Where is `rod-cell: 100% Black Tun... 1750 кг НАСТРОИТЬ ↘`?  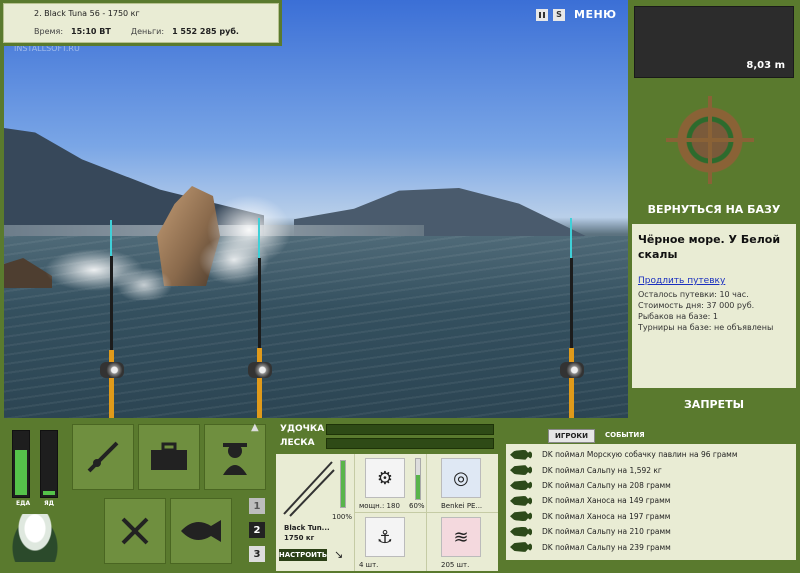 rod-cell: 100% Black Tun... 1750 кг НАСТРОИТЬ ↘ is located at coordinates (315, 512).